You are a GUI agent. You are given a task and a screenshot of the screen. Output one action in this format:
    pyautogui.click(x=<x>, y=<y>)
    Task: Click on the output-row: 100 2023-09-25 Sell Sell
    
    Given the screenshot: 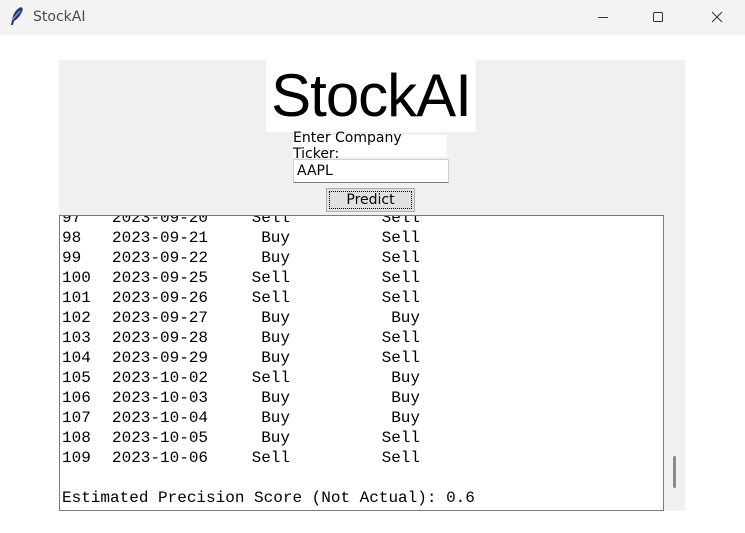 What is the action you would take?
    pyautogui.click(x=268, y=278)
    